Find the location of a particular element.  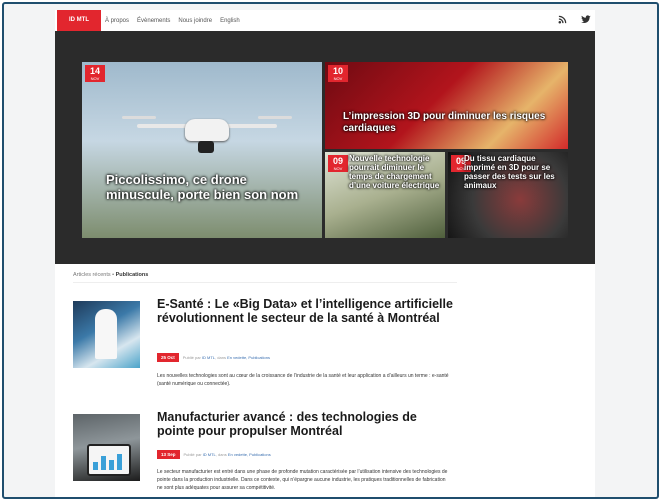

date-badge: 09 NOV is located at coordinates (338, 163).